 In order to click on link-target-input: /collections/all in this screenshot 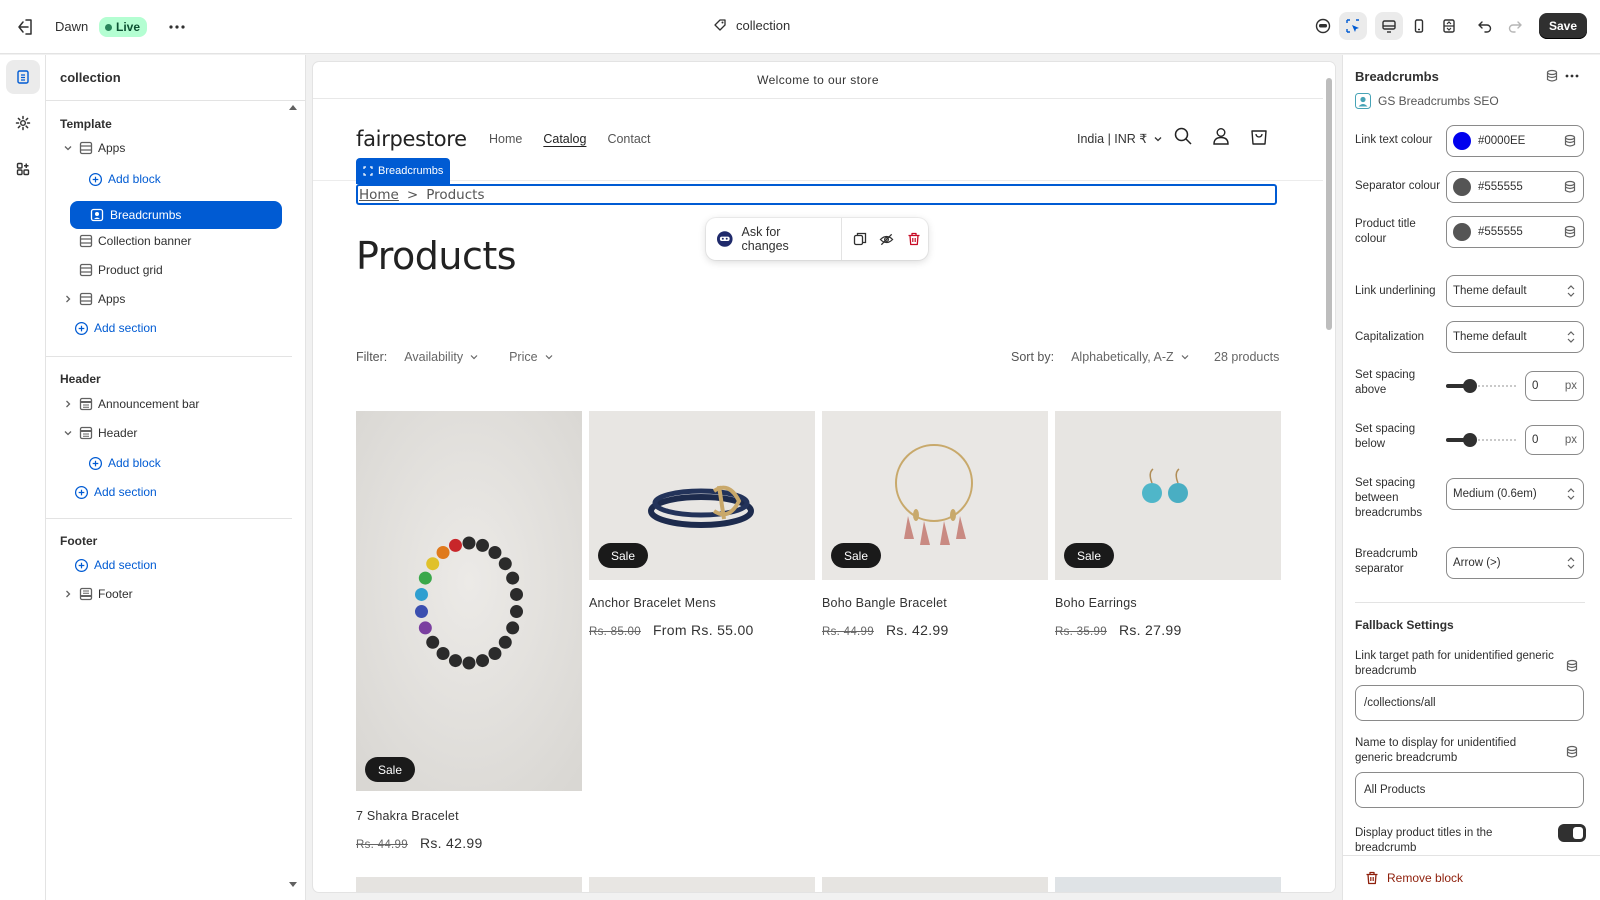, I will do `click(1469, 703)`.